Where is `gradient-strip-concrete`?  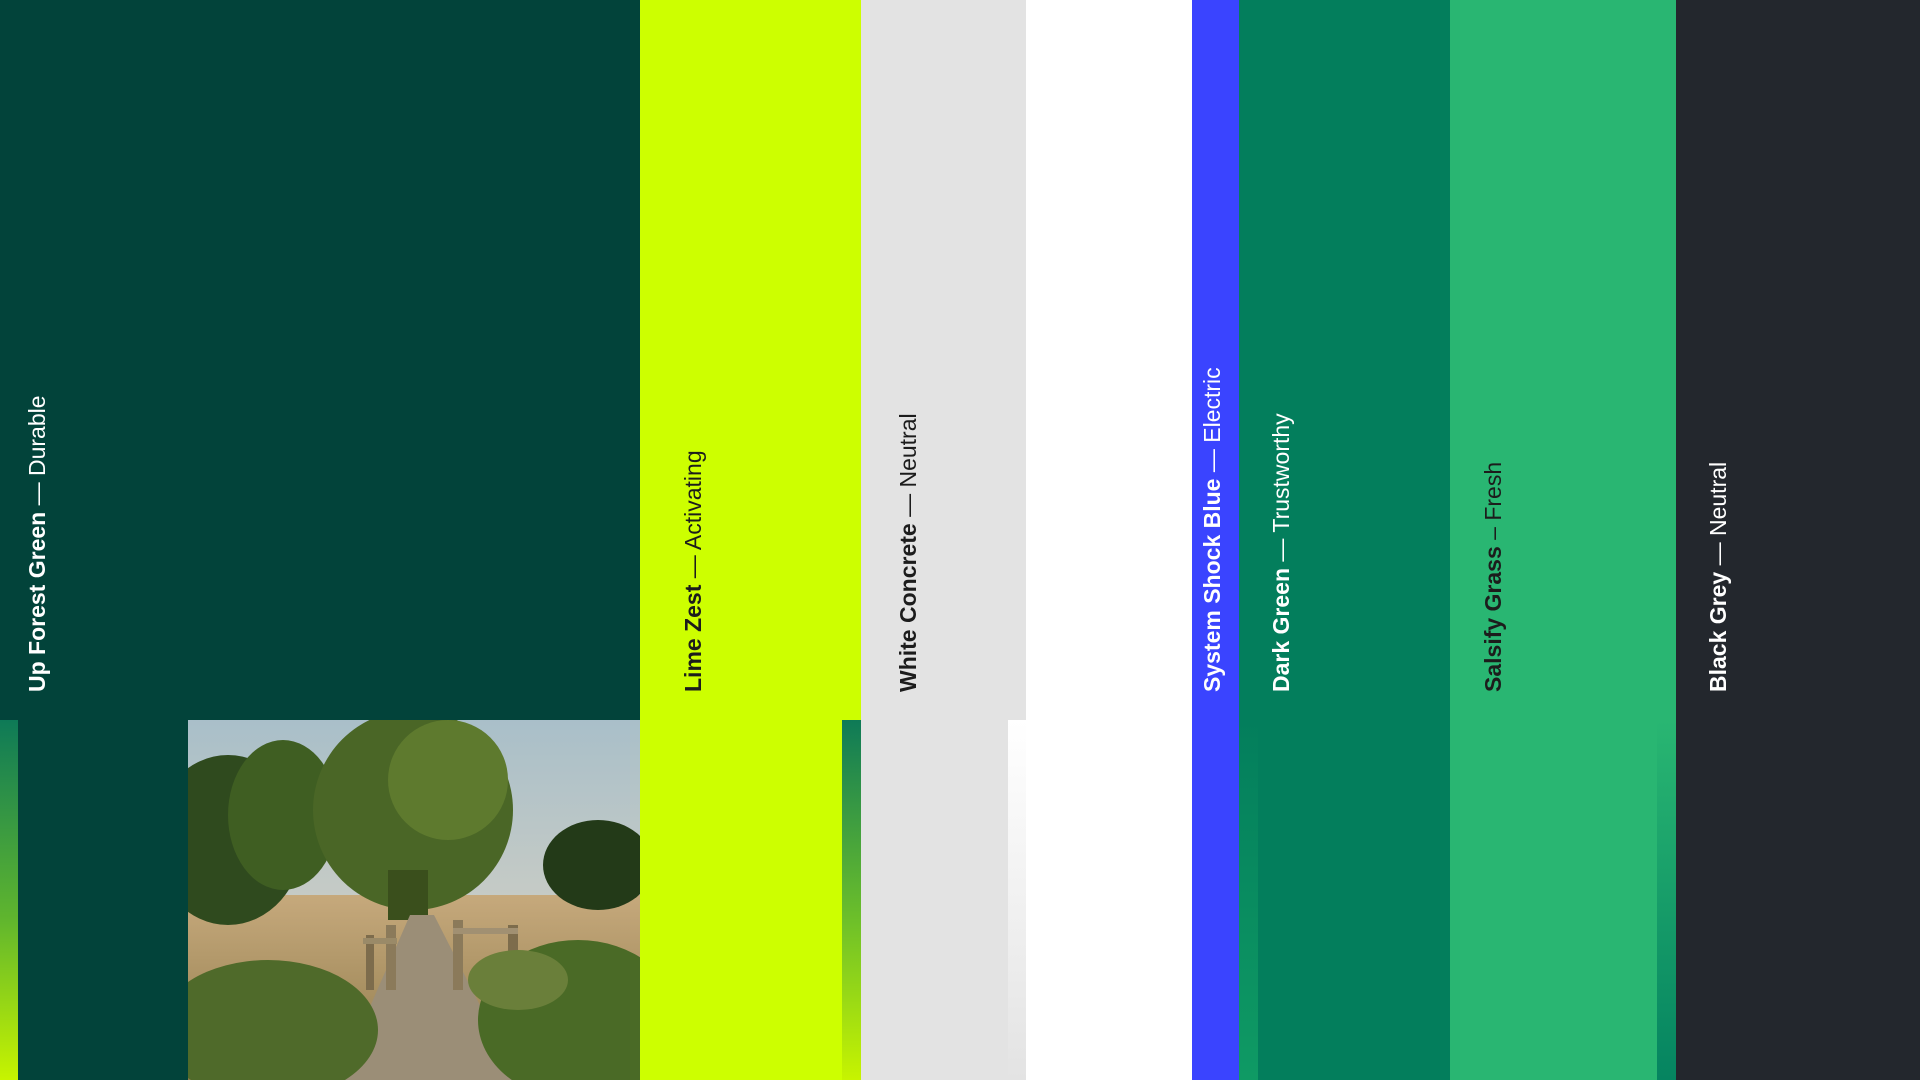
gradient-strip-concrete is located at coordinates (1017, 900).